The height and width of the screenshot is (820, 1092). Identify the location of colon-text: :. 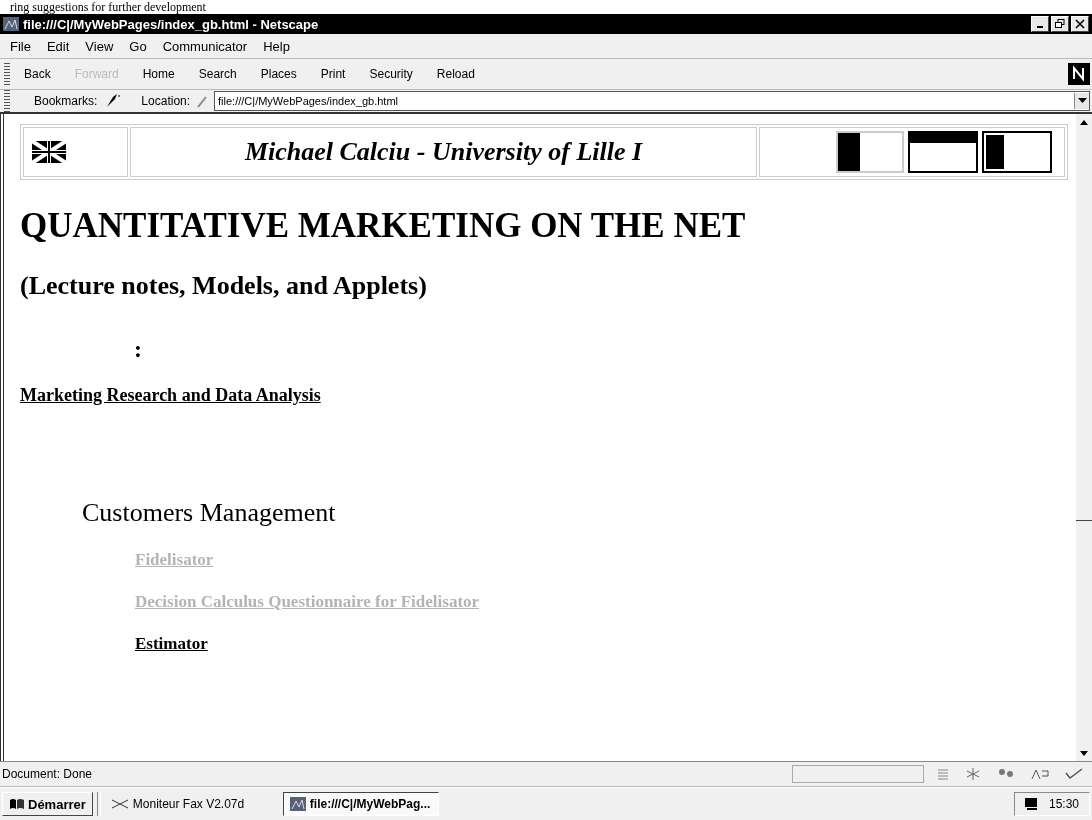
(138, 349).